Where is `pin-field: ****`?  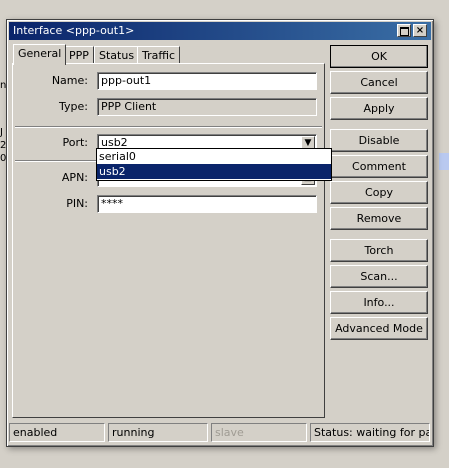
pin-field: **** is located at coordinates (207, 204).